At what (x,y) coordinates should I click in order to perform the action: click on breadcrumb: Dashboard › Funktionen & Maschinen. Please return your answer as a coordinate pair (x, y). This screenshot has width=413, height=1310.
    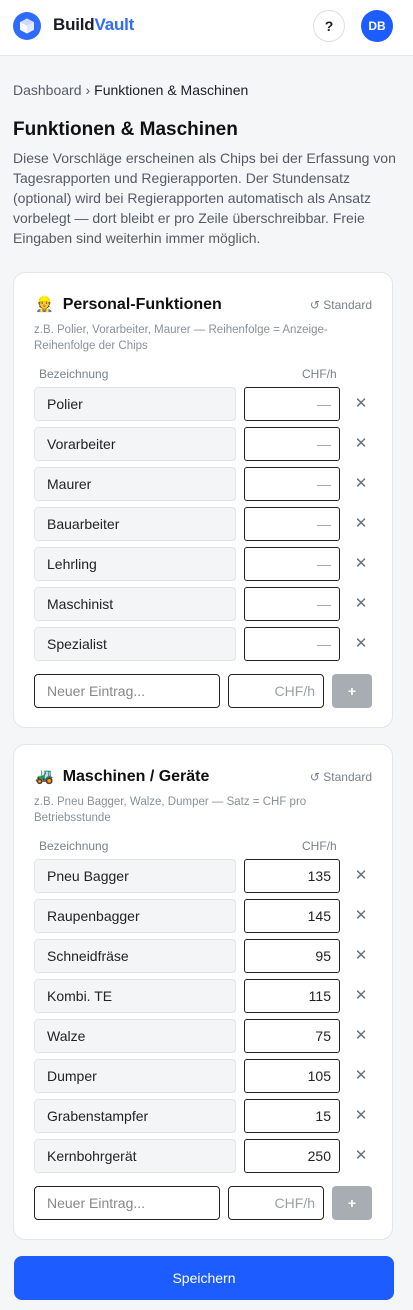
    Looking at the image, I should click on (130, 90).